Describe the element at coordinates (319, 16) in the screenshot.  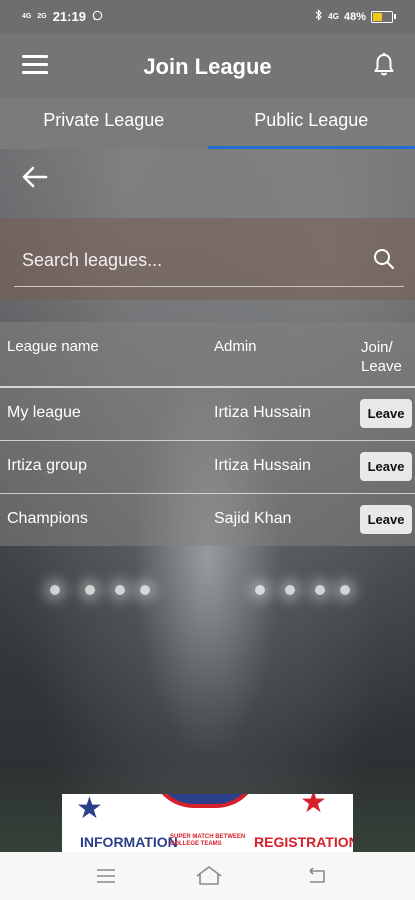
I see `bluetooth-icon` at that location.